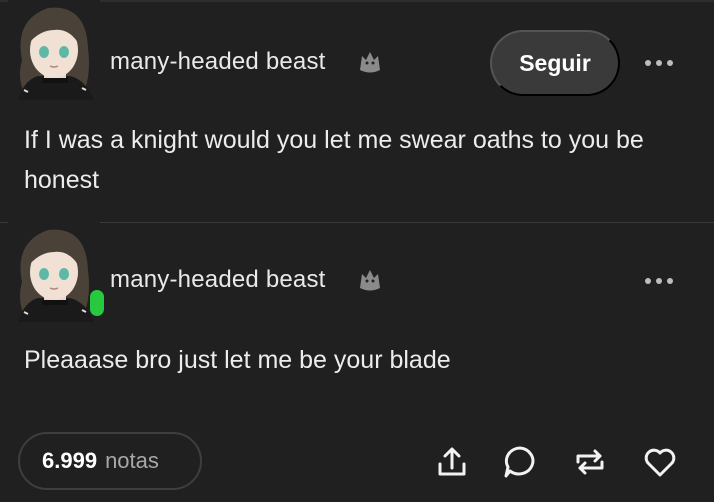  What do you see at coordinates (97, 303) in the screenshot?
I see `online-status-dot` at bounding box center [97, 303].